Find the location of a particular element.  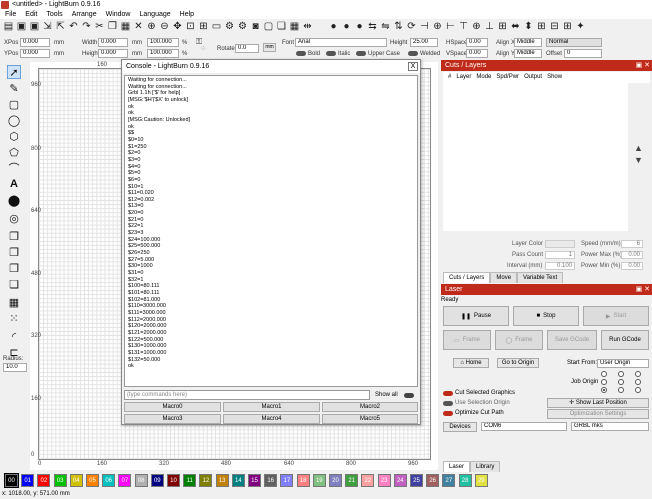

tab-move: Move is located at coordinates (504, 277).